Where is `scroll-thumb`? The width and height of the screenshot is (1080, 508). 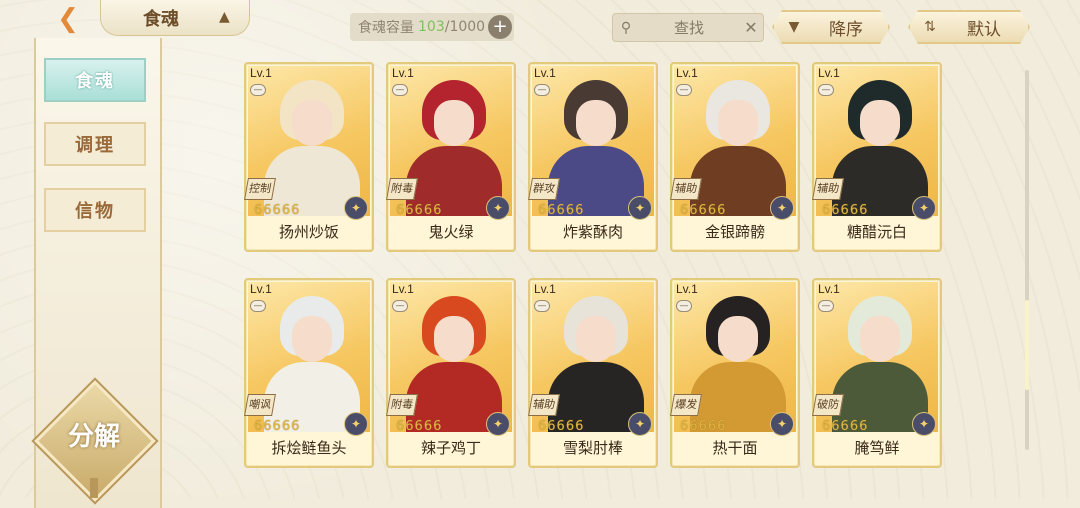
scroll-thumb is located at coordinates (1027, 345).